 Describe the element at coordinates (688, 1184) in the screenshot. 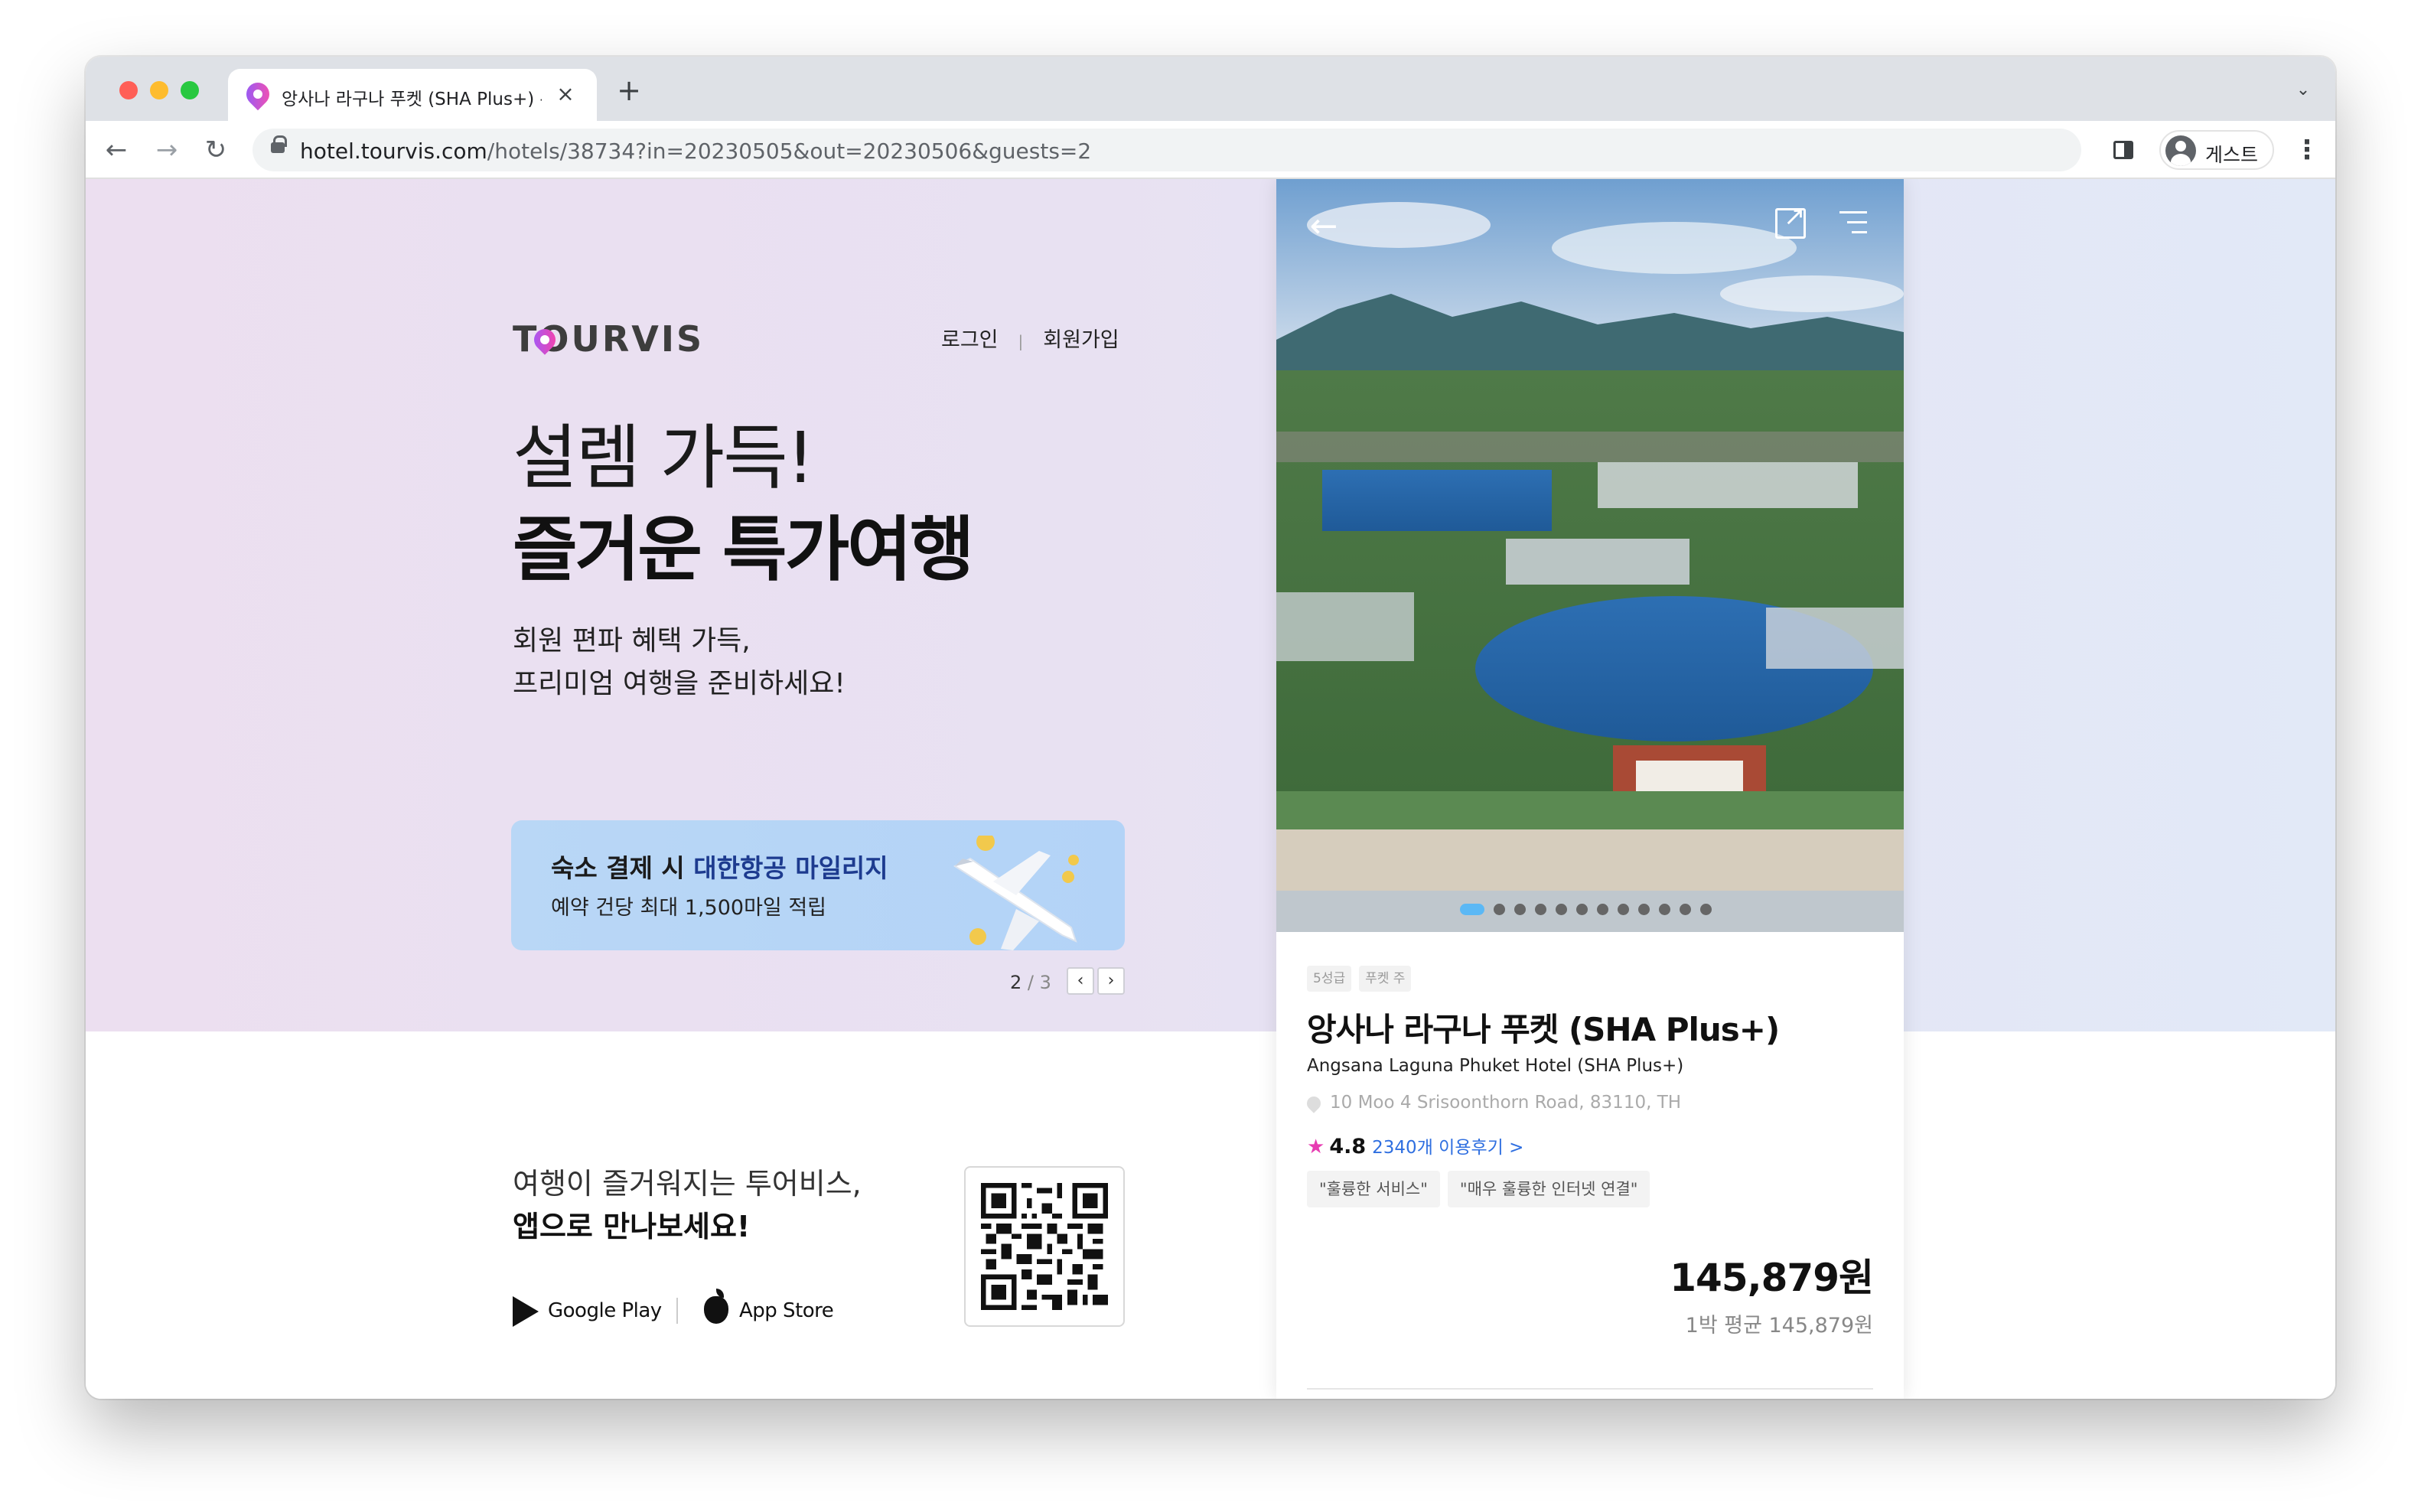

I see `app-promo-line1: 여행이 즐거워지는 투어비스,` at that location.